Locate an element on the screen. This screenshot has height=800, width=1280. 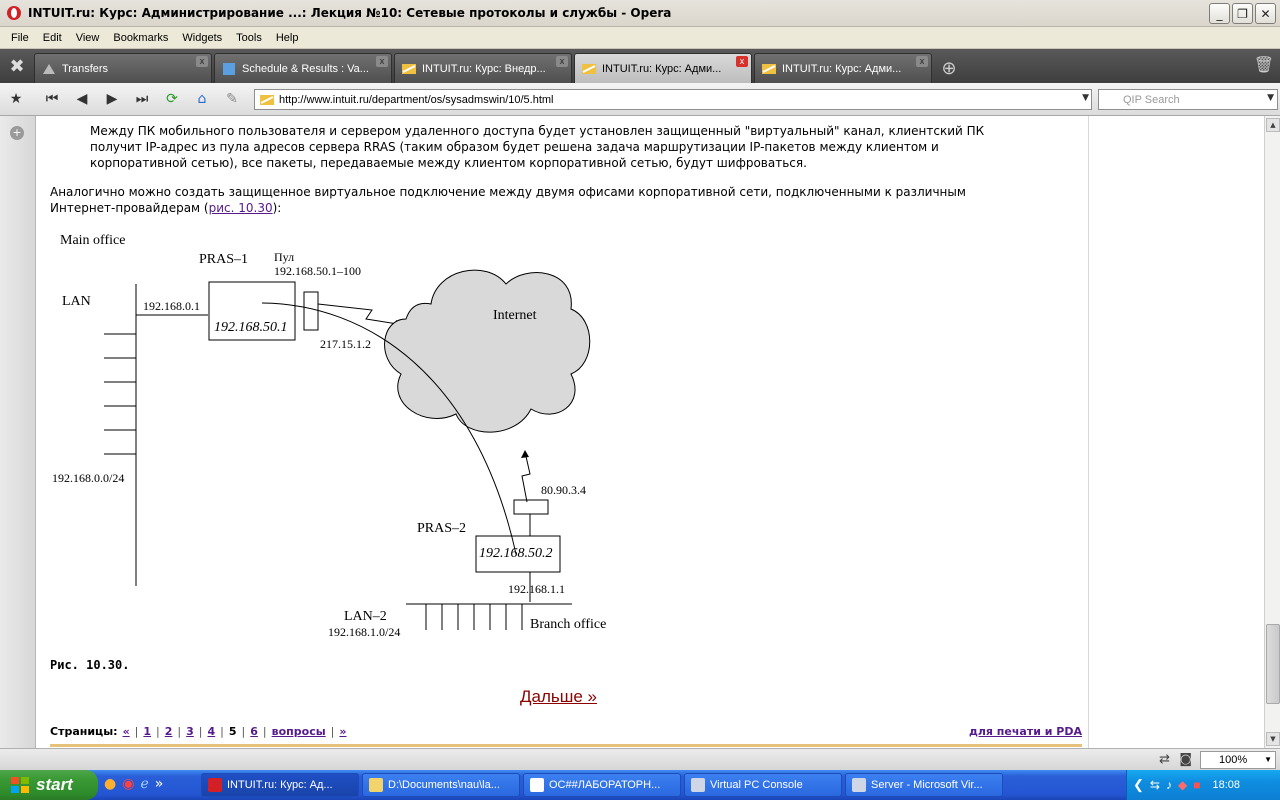
trash-icon: 🗑 is located at coordinates (1264, 64).